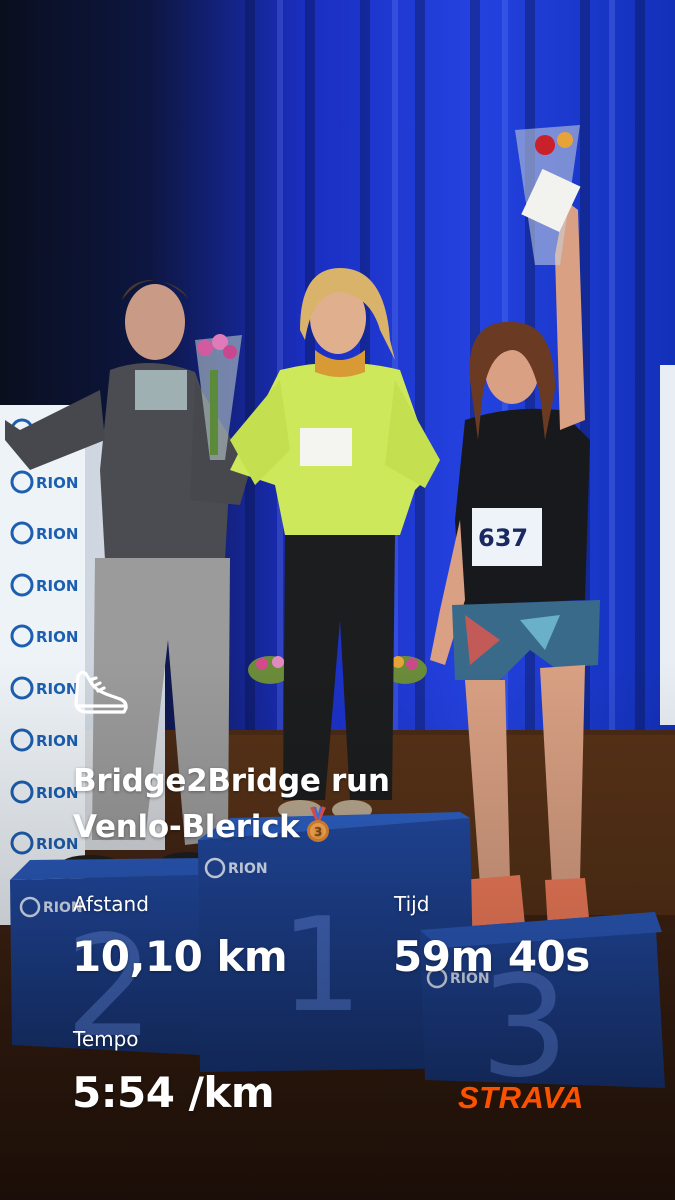  I want to click on distance-label: Afstand, so click(111, 904).